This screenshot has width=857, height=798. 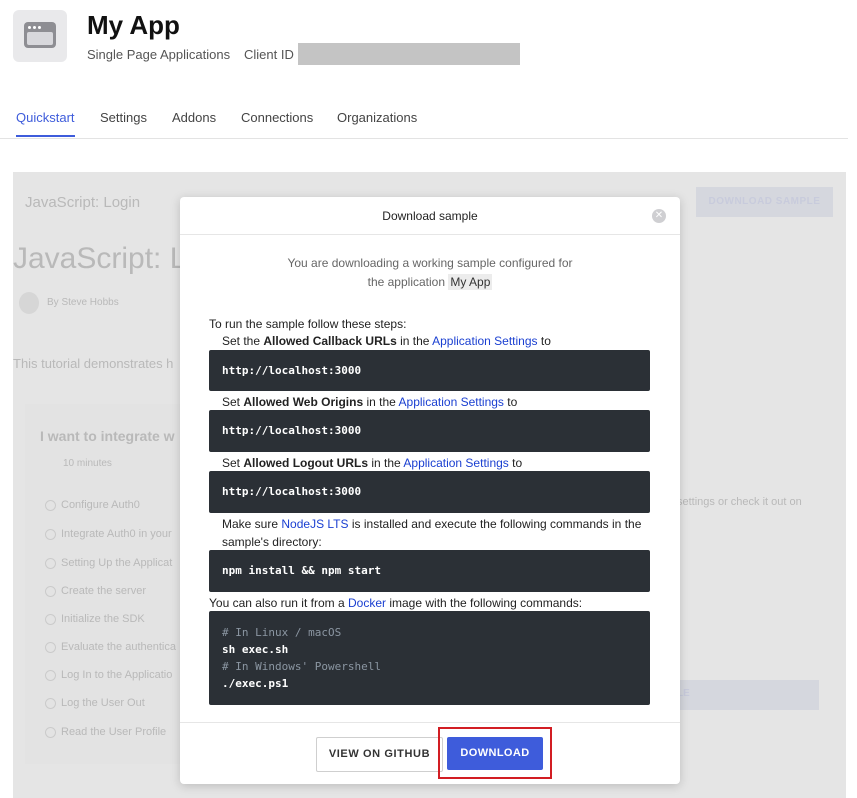 I want to click on docker-link: Docker, so click(x=367, y=603).